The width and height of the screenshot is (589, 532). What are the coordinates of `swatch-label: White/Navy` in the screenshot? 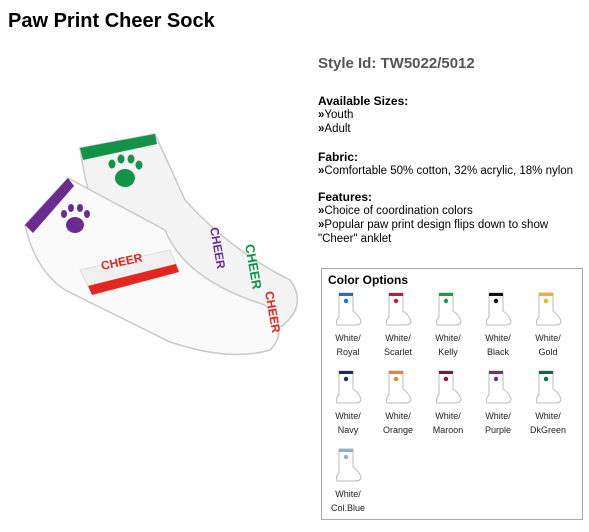 It's located at (348, 423).